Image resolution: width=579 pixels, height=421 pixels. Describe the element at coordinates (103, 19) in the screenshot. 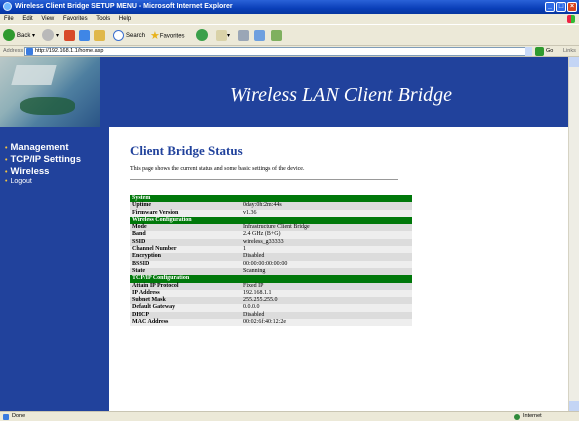

I see `menu-tools: Tools` at that location.